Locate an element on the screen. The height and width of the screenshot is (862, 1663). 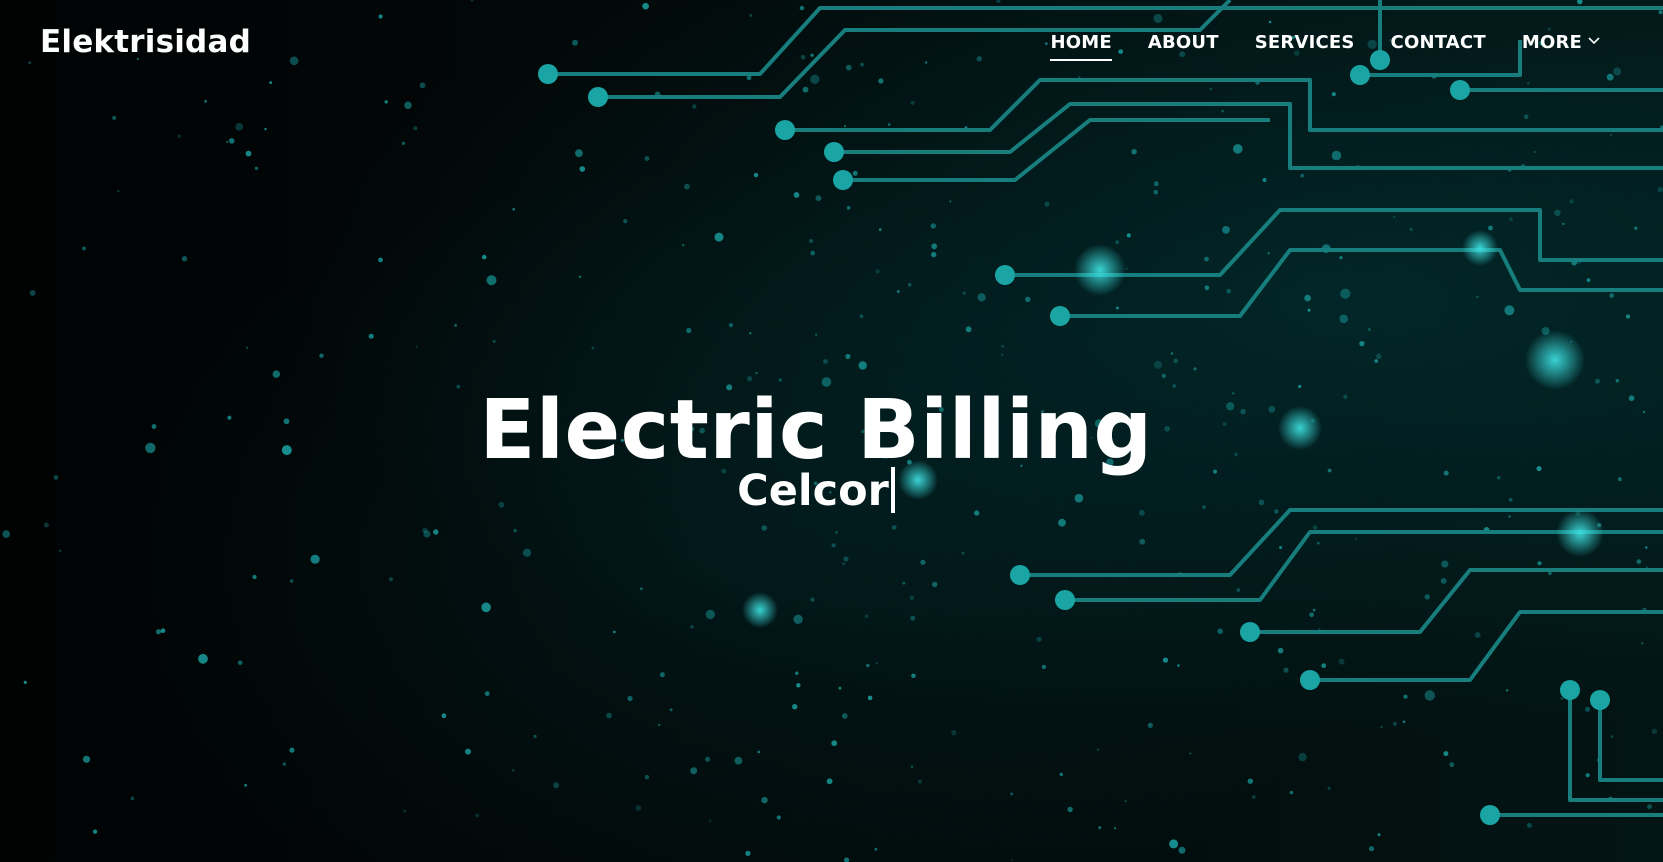
hero-typed-subtitle: Celcor is located at coordinates (816, 491).